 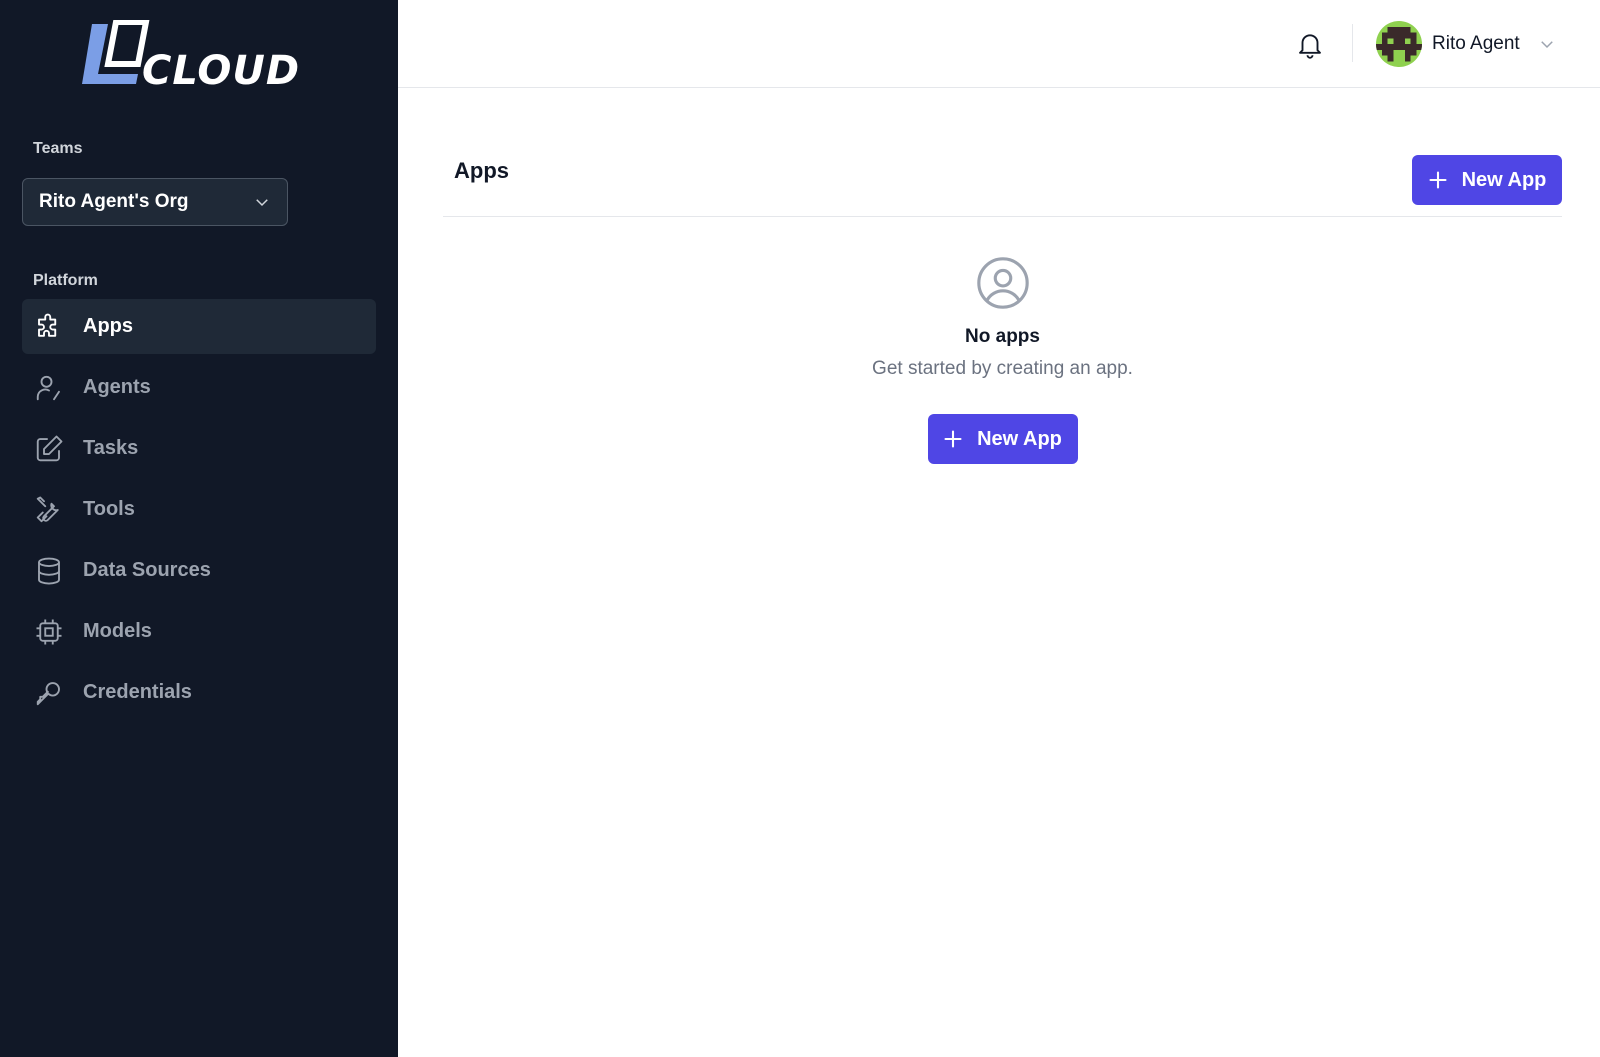 What do you see at coordinates (199, 692) in the screenshot?
I see `sidebar-item-credentials: Credentials` at bounding box center [199, 692].